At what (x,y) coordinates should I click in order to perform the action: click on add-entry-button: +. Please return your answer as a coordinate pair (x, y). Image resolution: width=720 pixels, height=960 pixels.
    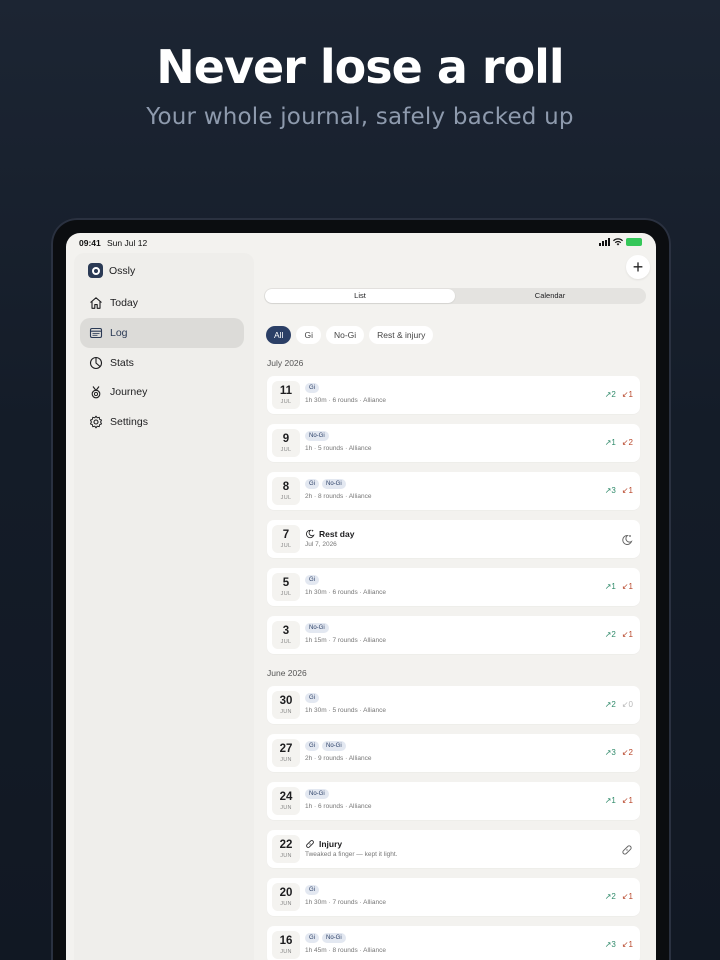
    Looking at the image, I should click on (638, 267).